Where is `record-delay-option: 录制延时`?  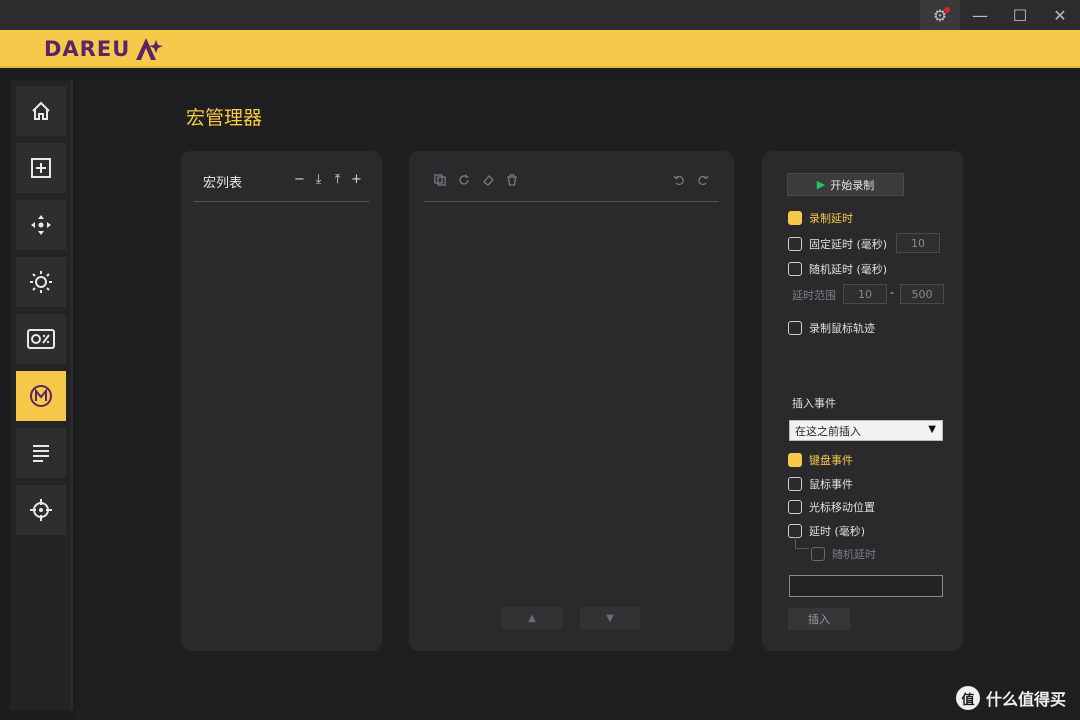
record-delay-option: 录制延时 is located at coordinates (820, 218).